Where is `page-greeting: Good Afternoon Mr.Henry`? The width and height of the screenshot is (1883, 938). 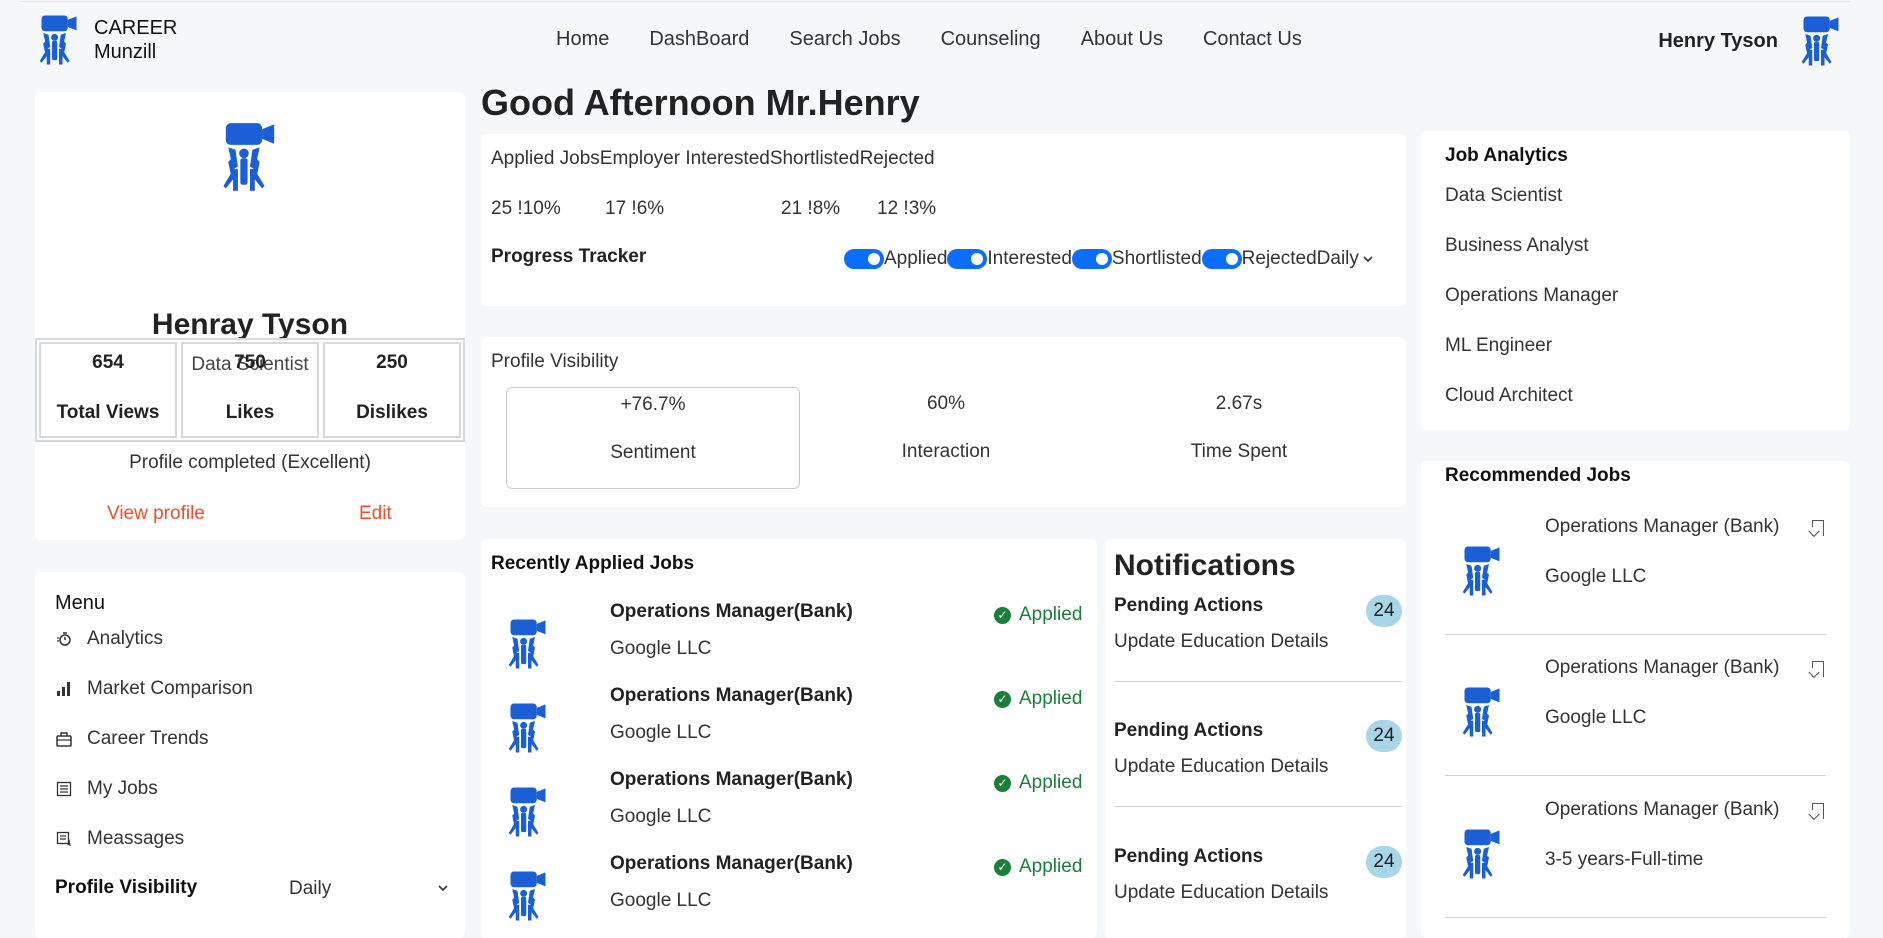 page-greeting: Good Afternoon Mr.Henry is located at coordinates (700, 102).